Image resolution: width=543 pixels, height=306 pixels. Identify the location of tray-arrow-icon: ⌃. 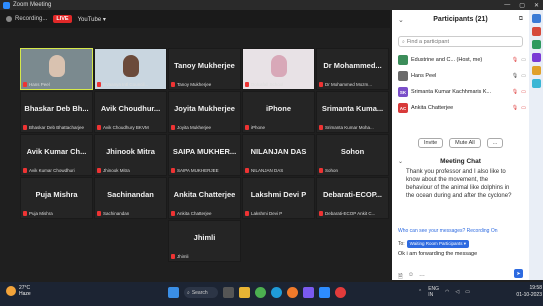
(420, 292).